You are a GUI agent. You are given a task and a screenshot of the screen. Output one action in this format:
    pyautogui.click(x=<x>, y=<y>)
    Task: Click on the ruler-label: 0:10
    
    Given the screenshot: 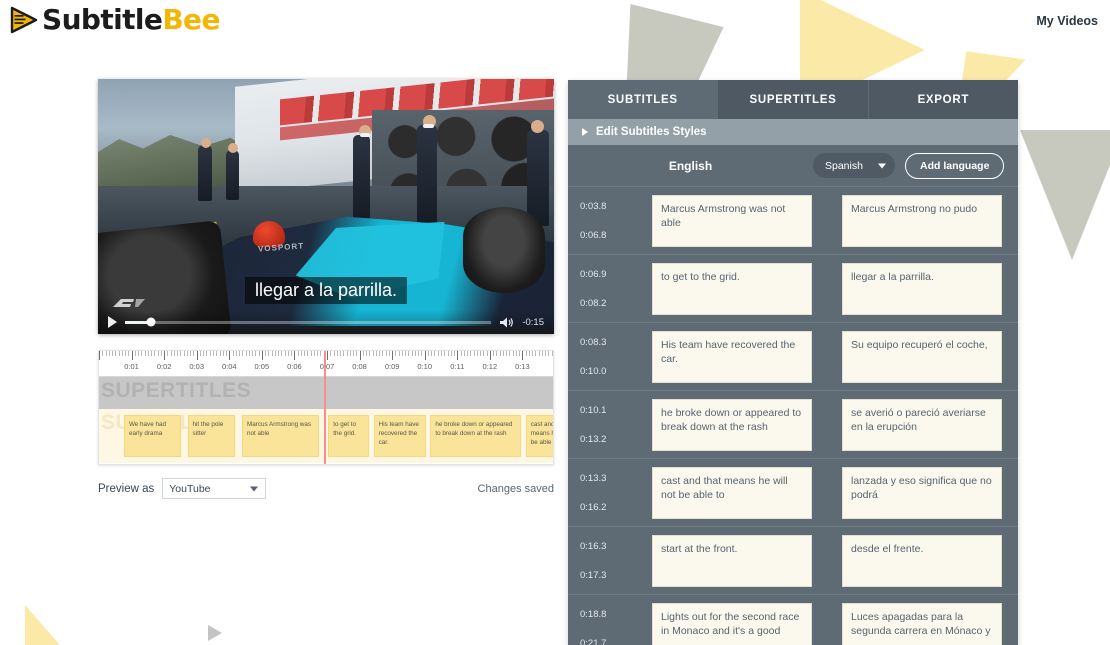 What is the action you would take?
    pyautogui.click(x=425, y=366)
    